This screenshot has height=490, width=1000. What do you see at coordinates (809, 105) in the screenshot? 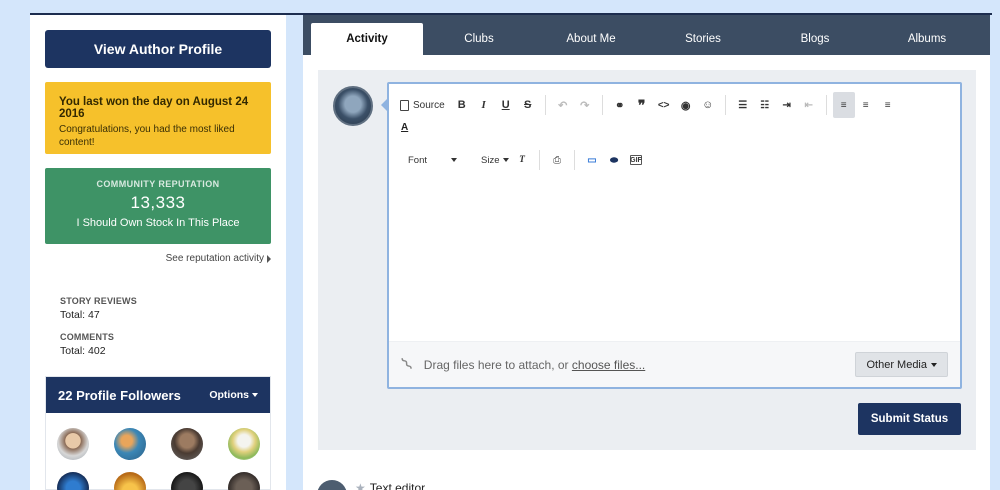
I see `outdent-icon: ⇤` at bounding box center [809, 105].